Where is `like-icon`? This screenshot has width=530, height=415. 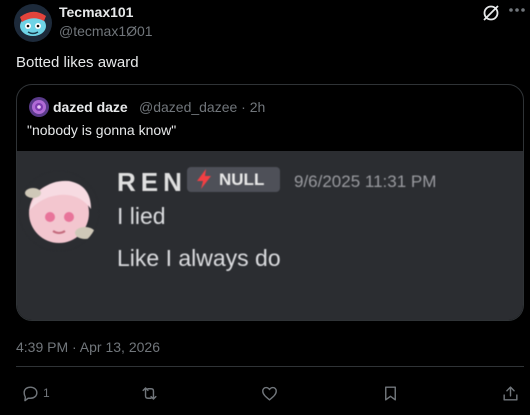 like-icon is located at coordinates (269, 393).